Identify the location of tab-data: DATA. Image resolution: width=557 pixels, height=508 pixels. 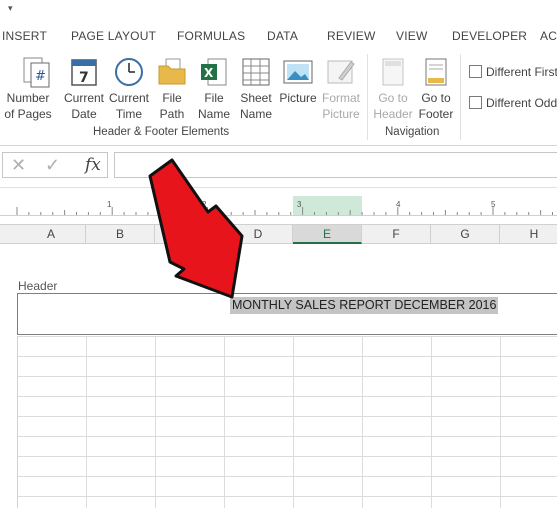
(282, 36).